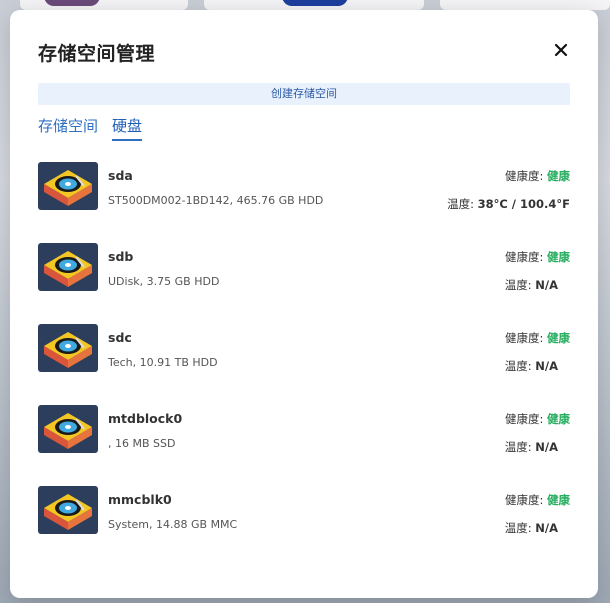 This screenshot has height=603, width=610. I want to click on create-storage-space-button: 创建存储空间, so click(304, 94).